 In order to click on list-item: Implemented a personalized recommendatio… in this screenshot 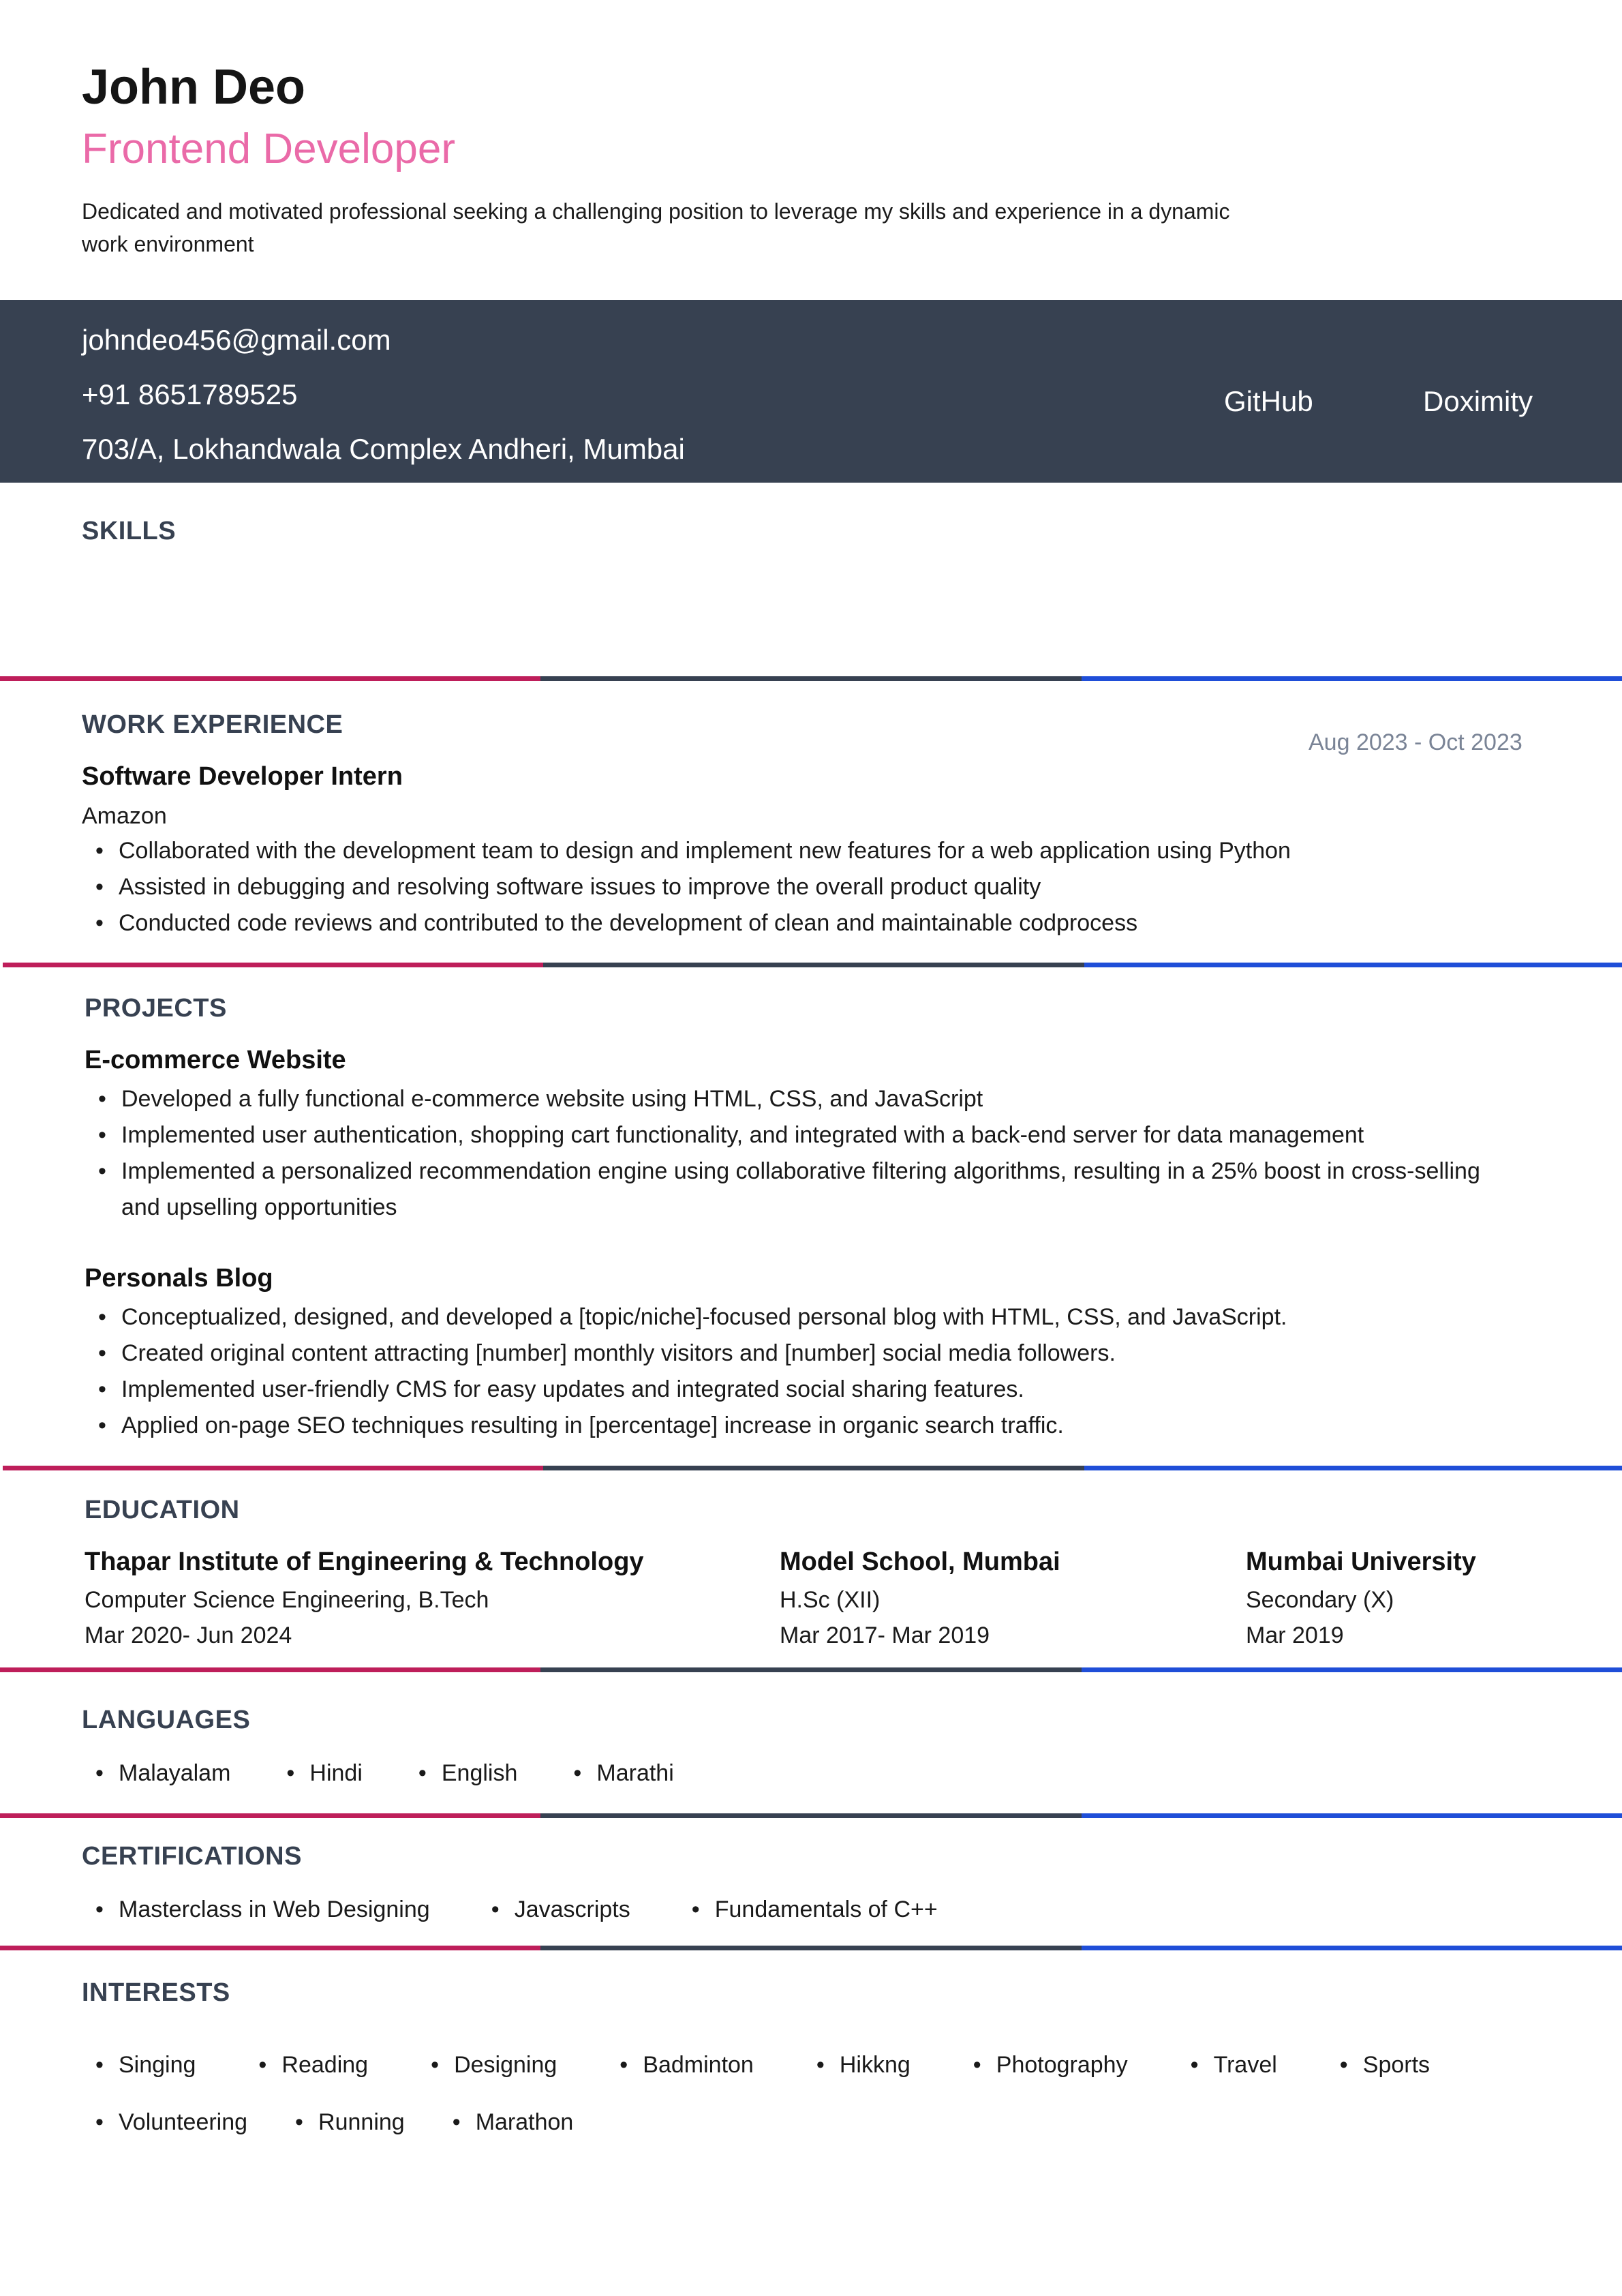, I will do `click(794, 1189)`.